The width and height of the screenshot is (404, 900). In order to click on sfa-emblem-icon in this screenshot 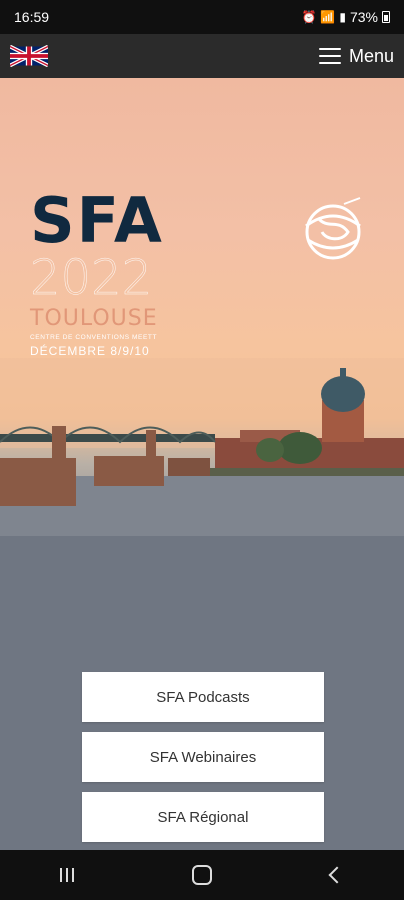, I will do `click(333, 228)`.